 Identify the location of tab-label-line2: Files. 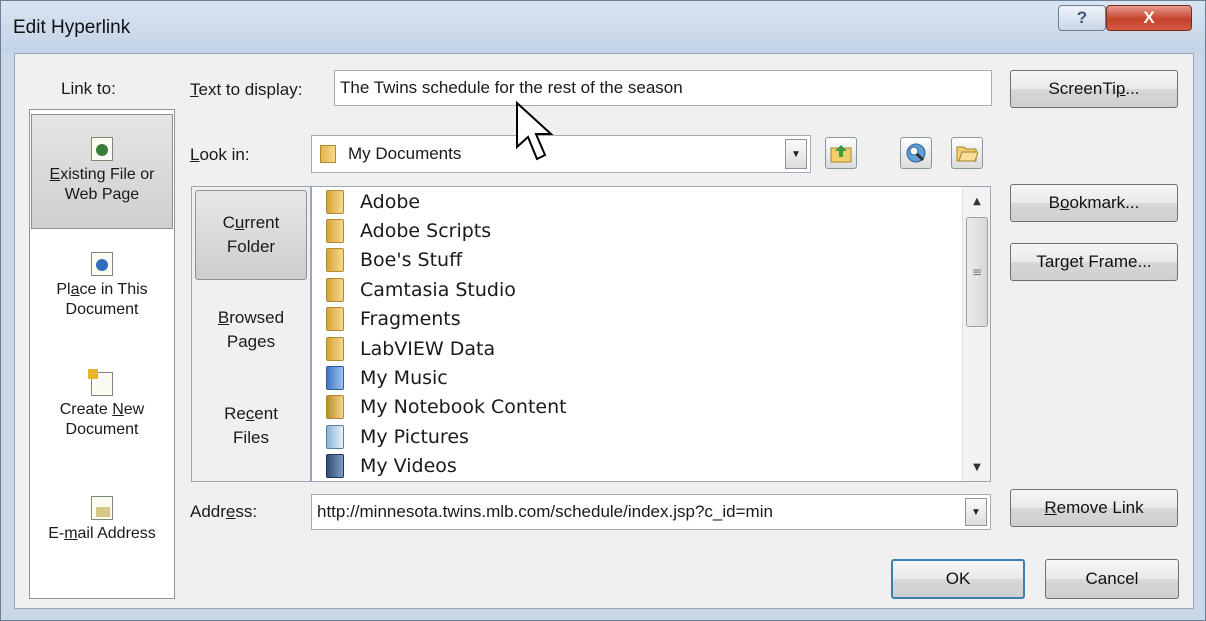
(251, 437).